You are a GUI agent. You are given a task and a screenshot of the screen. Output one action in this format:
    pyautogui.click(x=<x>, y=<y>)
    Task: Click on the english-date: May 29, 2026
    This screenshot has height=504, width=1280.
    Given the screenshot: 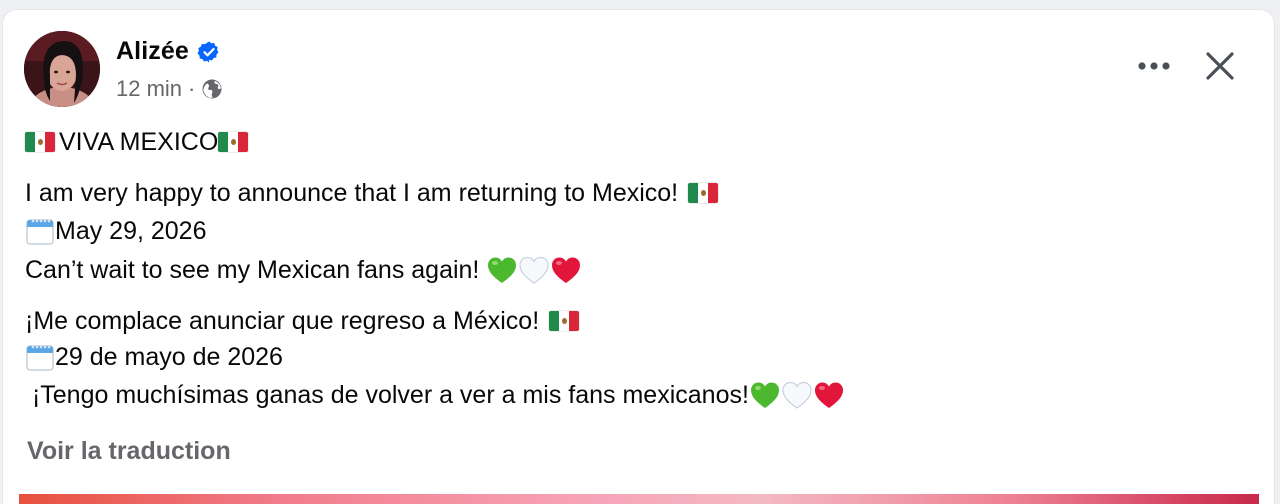 What is the action you would take?
    pyautogui.click(x=131, y=230)
    